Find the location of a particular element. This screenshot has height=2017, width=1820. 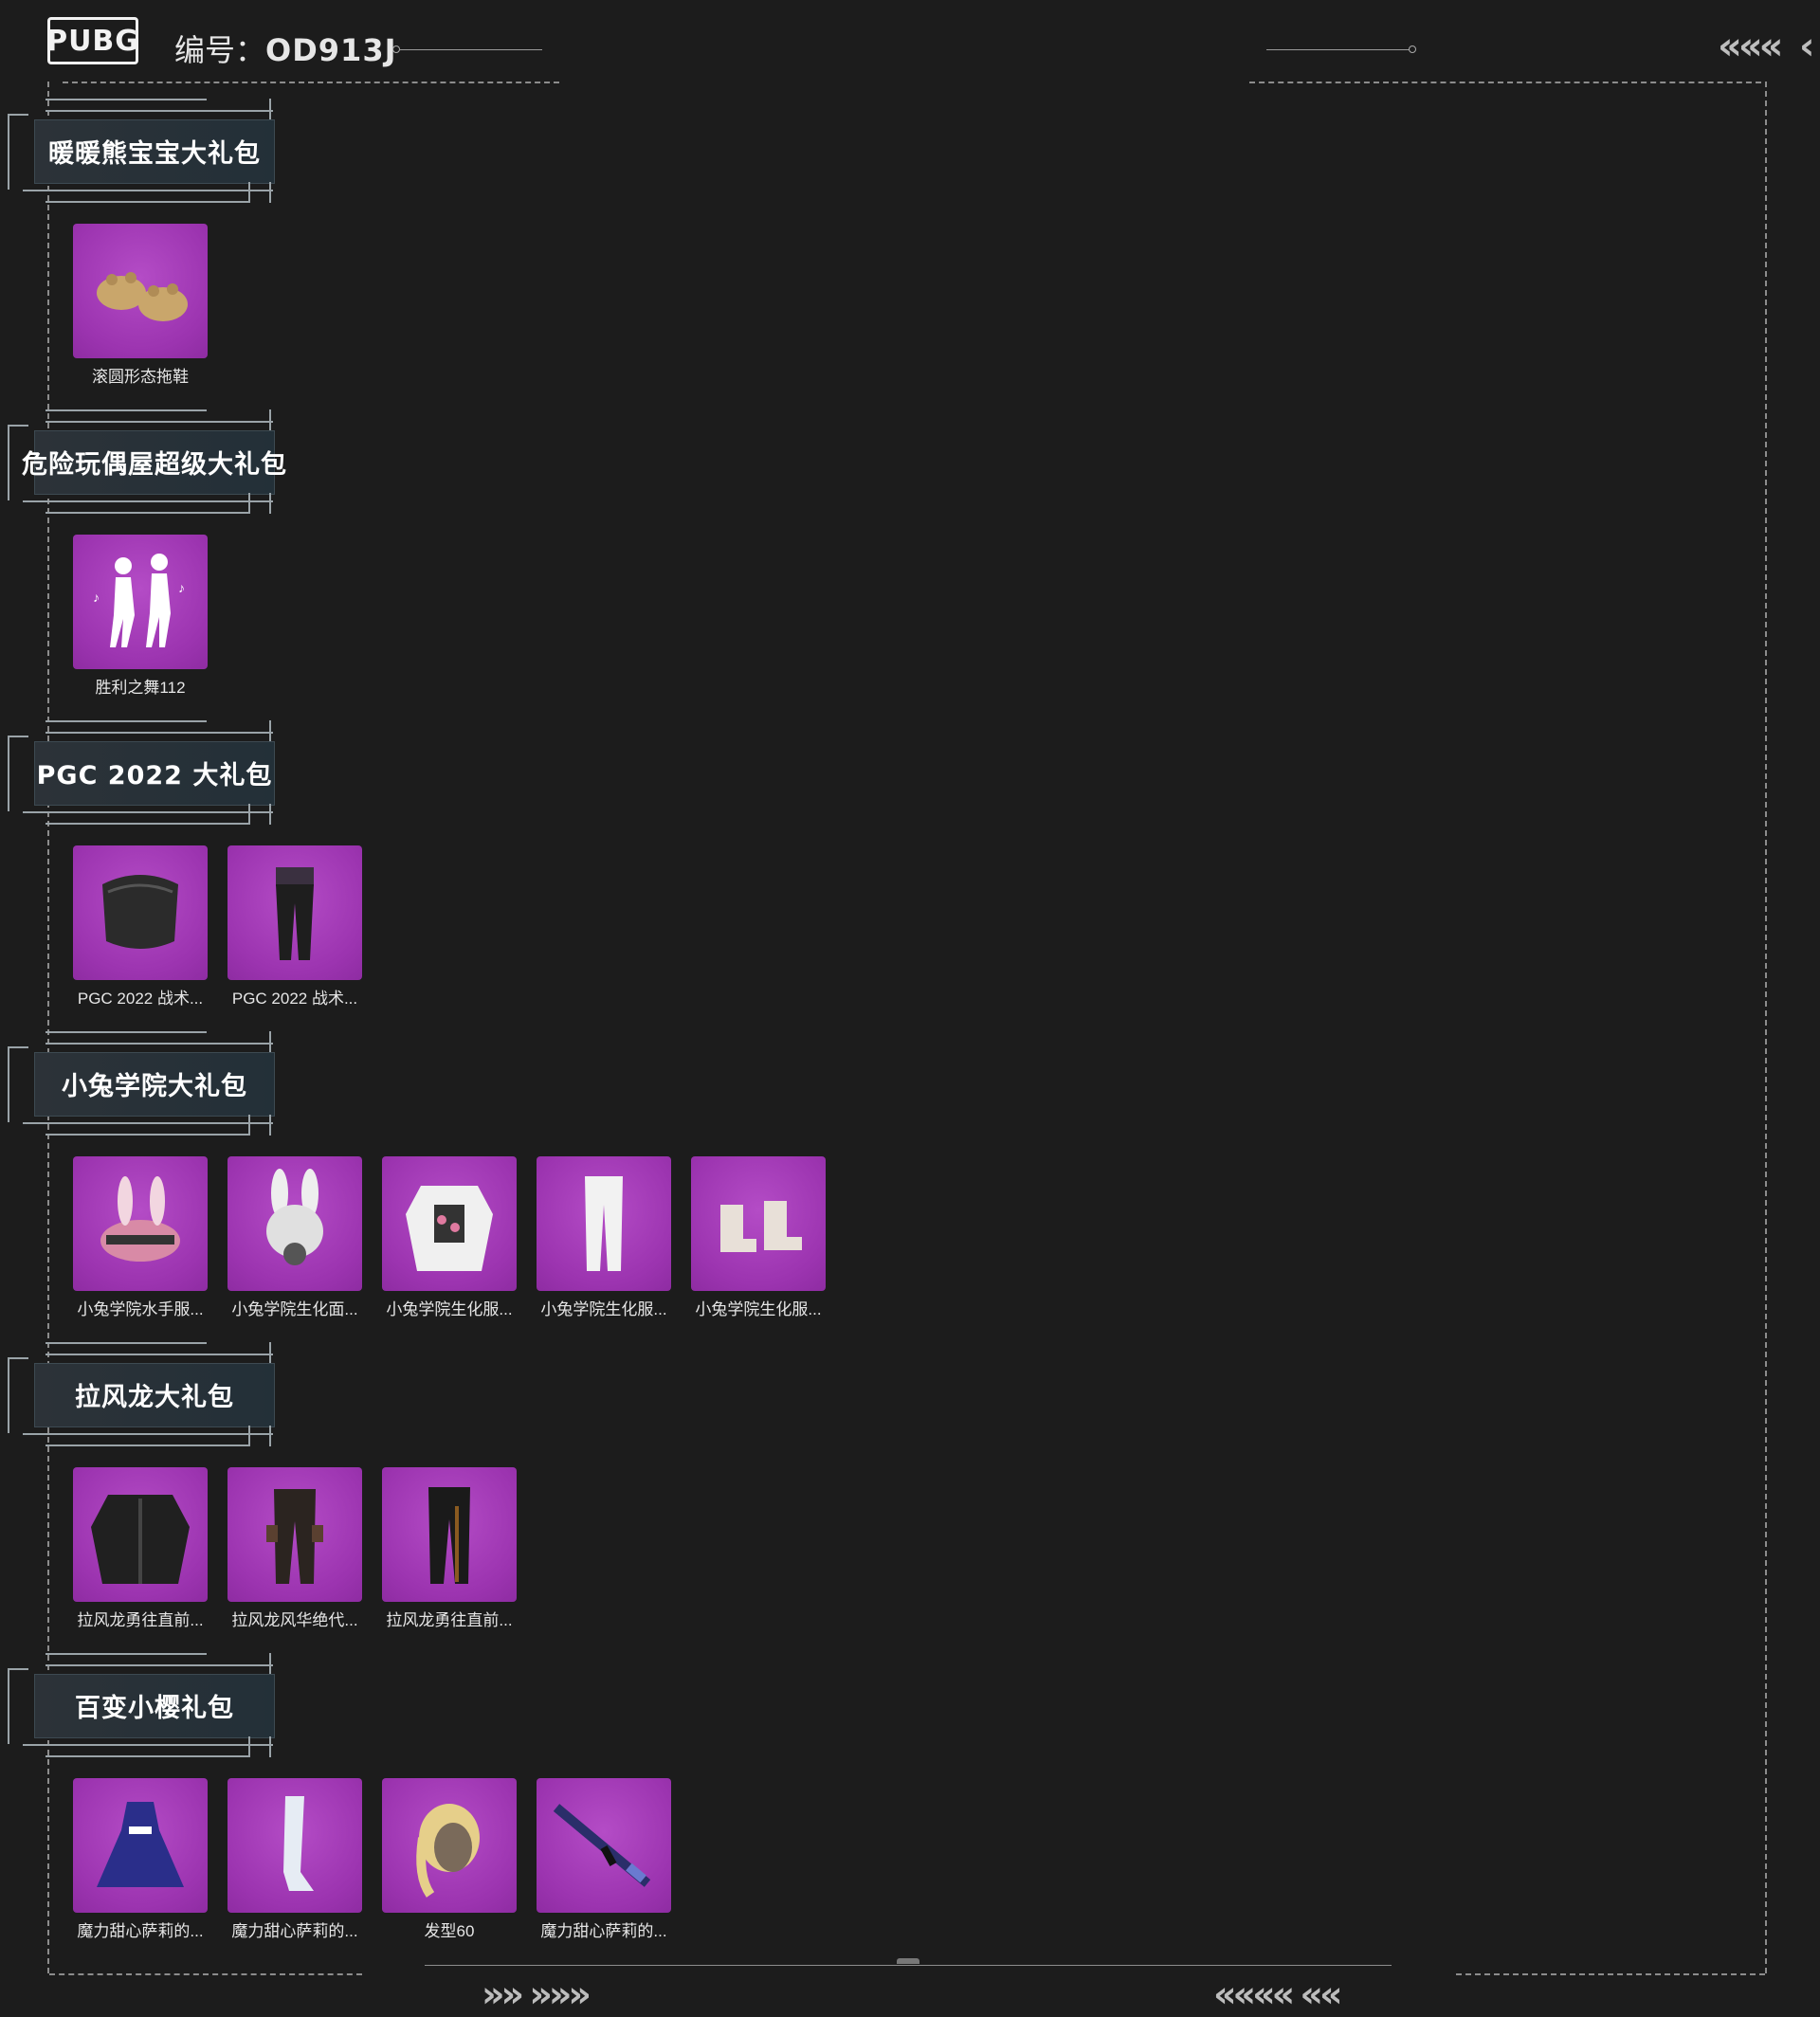

item-id: 编号：OD913J is located at coordinates (285, 48).